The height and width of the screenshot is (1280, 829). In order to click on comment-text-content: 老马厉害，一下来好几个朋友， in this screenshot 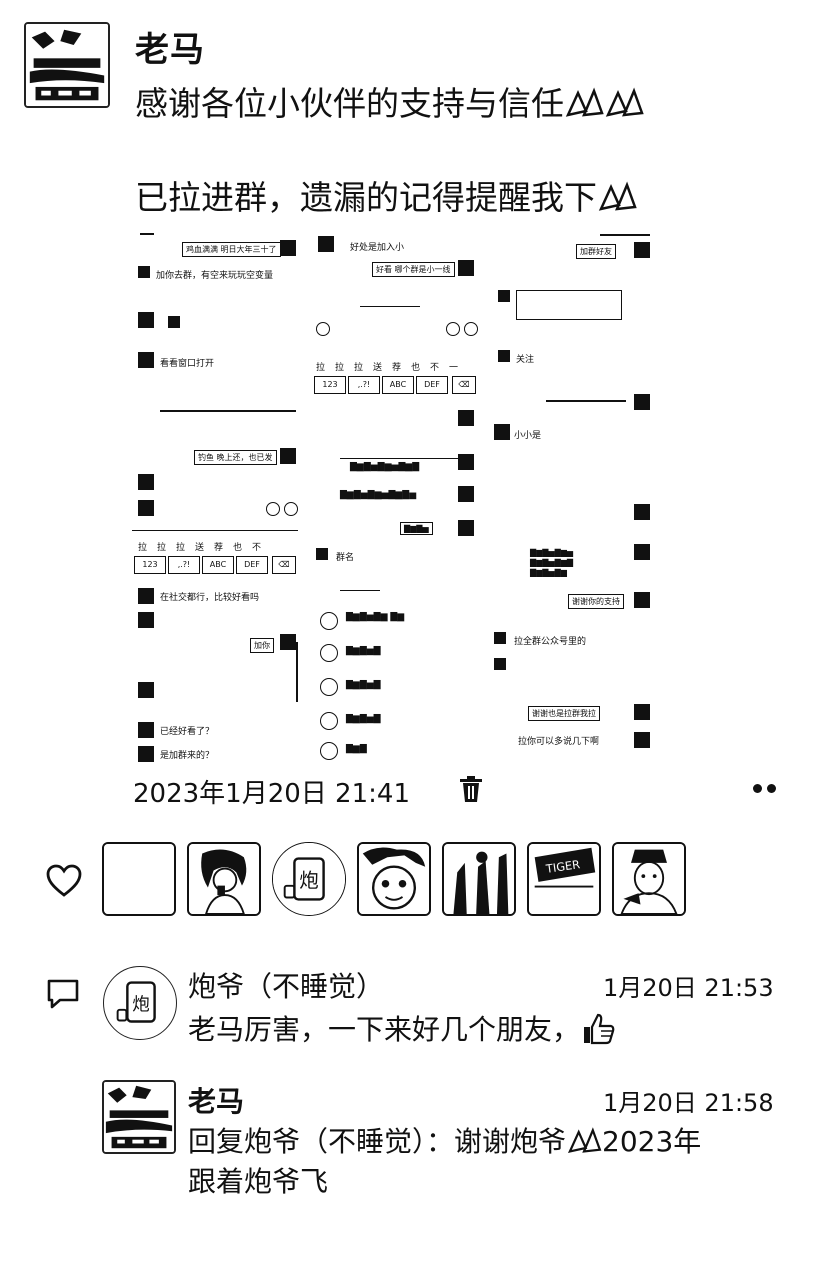, I will do `click(384, 1029)`.